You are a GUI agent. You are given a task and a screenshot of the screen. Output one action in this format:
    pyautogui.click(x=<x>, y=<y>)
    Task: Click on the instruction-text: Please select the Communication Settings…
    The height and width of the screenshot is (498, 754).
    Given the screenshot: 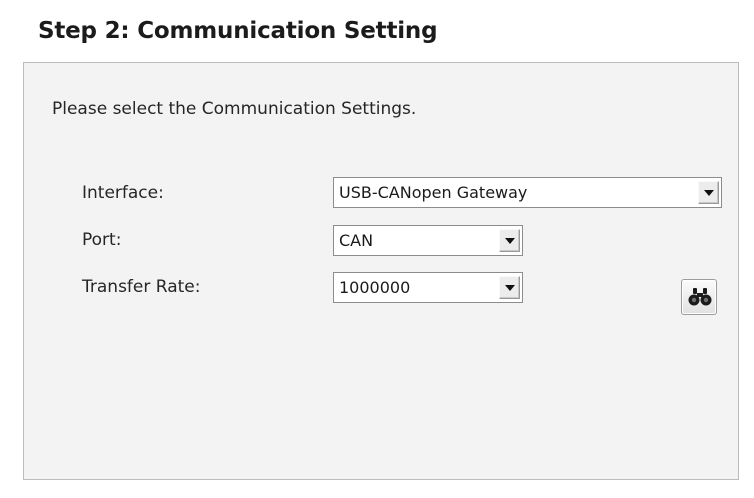 What is the action you would take?
    pyautogui.click(x=234, y=109)
    